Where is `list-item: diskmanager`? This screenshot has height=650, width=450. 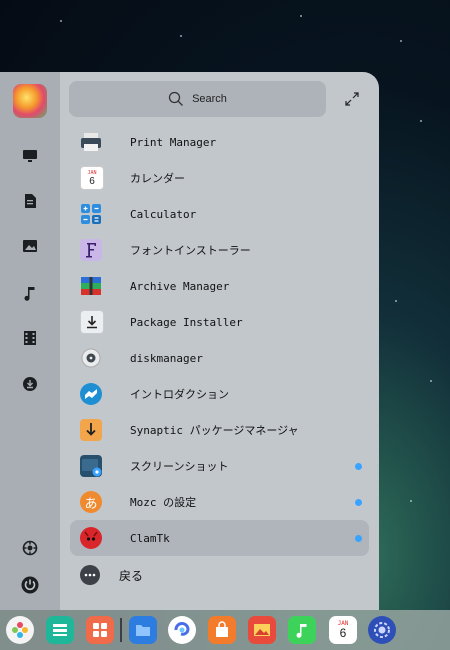
list-item: diskmanager is located at coordinates (219, 358).